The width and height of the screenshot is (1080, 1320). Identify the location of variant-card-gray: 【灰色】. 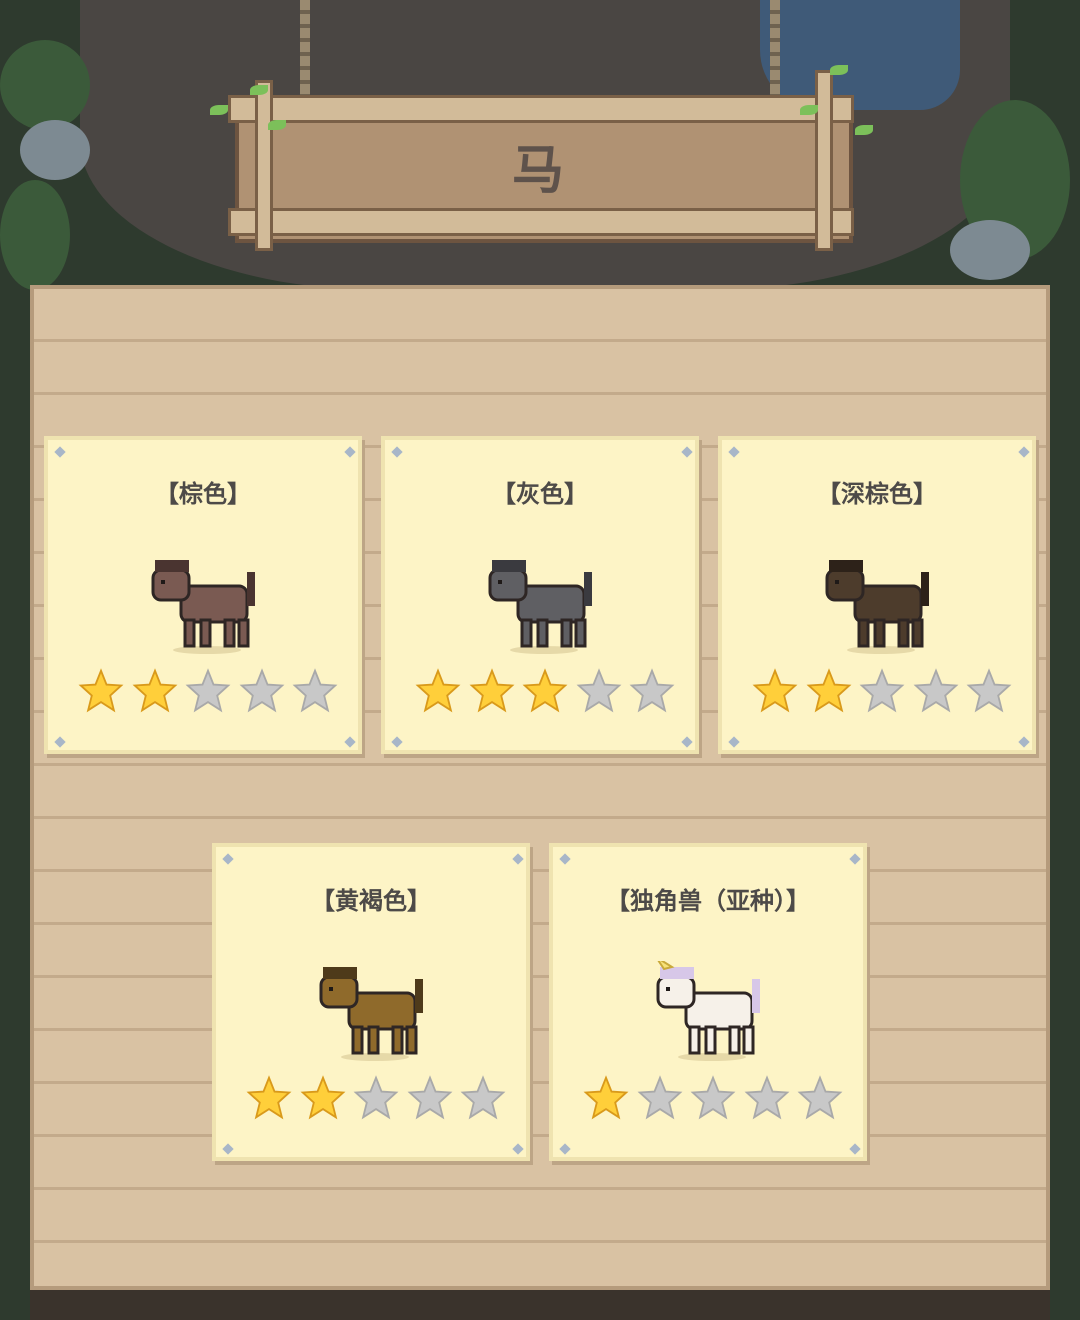
(540, 595).